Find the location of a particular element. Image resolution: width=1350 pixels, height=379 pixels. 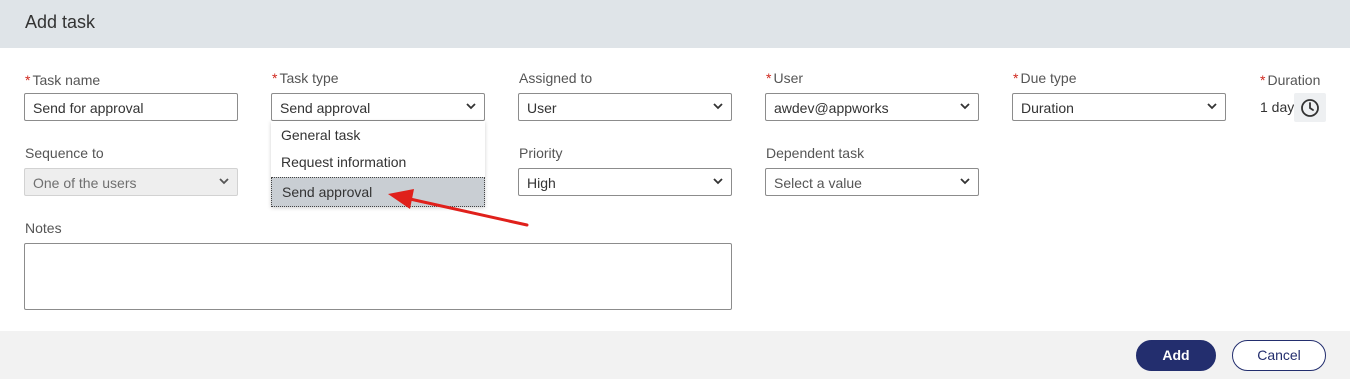

notes-label: Notes is located at coordinates (43, 228).